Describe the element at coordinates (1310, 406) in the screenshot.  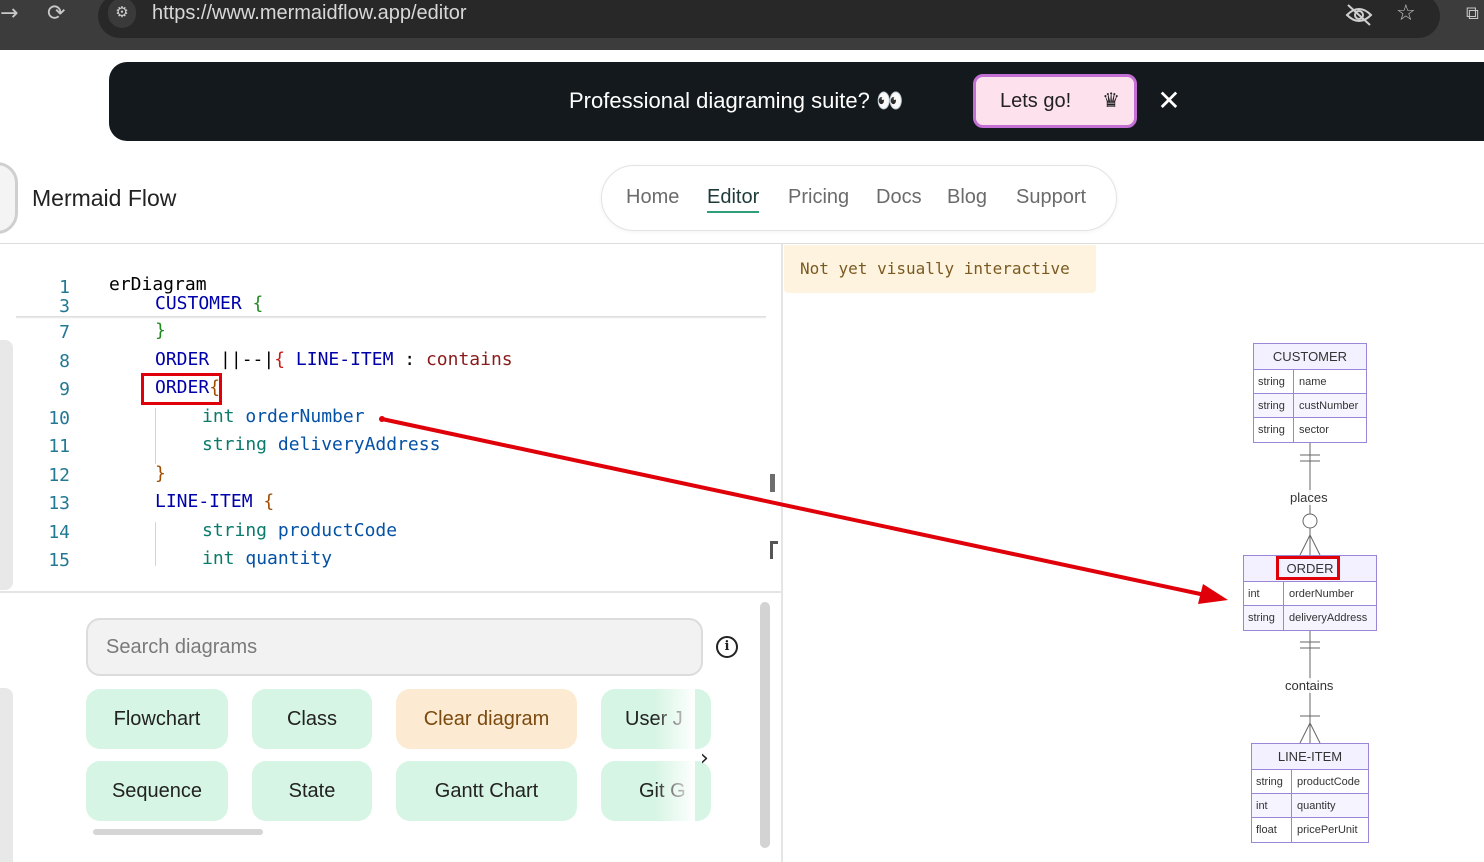
I see `entity-attribute-row: string custNumber` at that location.